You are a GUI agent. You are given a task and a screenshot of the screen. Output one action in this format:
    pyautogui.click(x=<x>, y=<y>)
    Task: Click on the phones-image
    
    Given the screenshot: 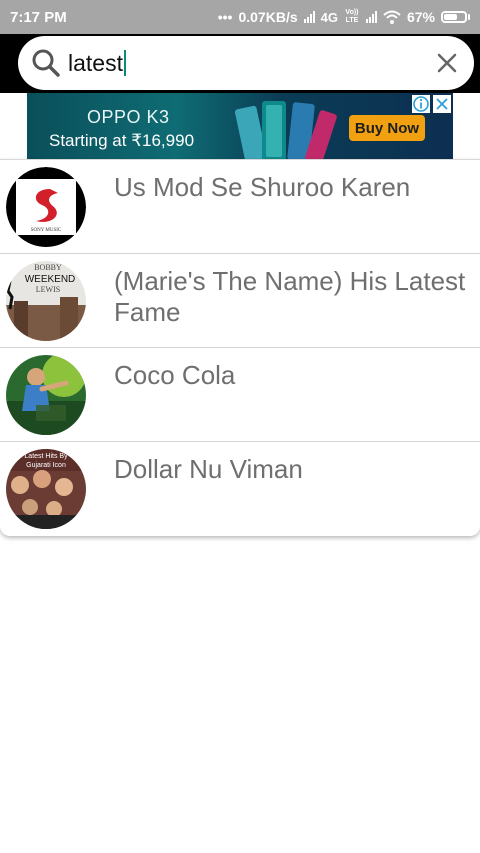 What is the action you would take?
    pyautogui.click(x=285, y=130)
    